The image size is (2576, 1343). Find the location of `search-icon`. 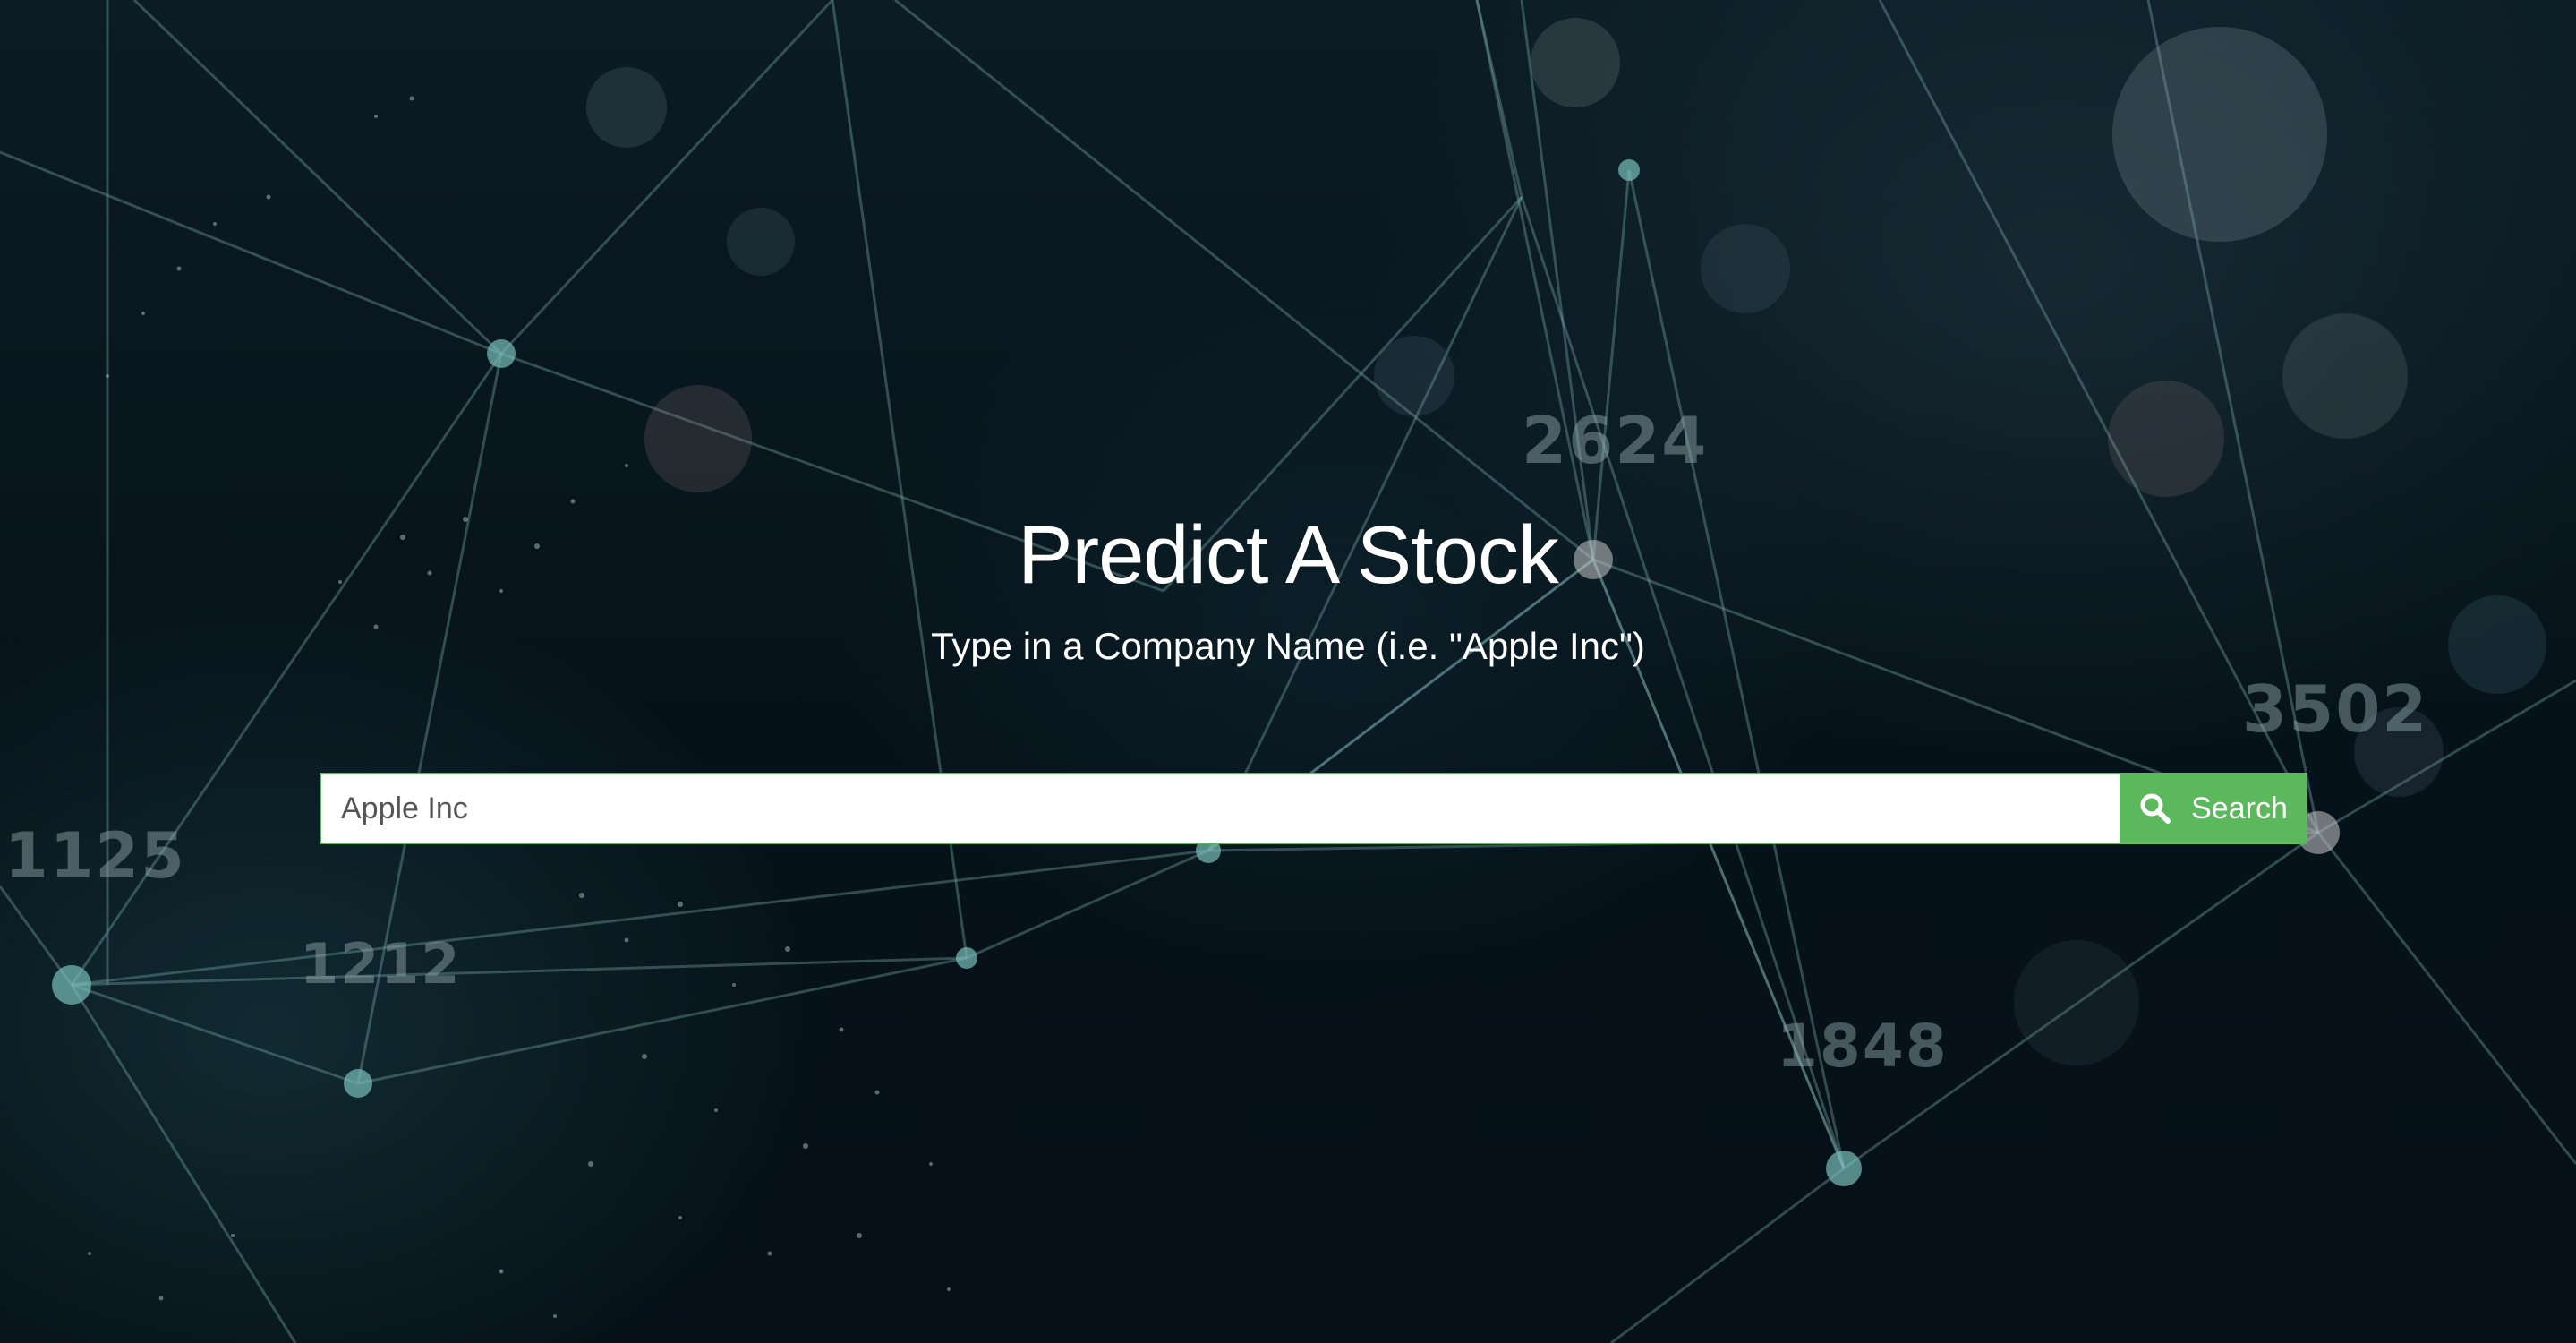

search-icon is located at coordinates (2155, 808).